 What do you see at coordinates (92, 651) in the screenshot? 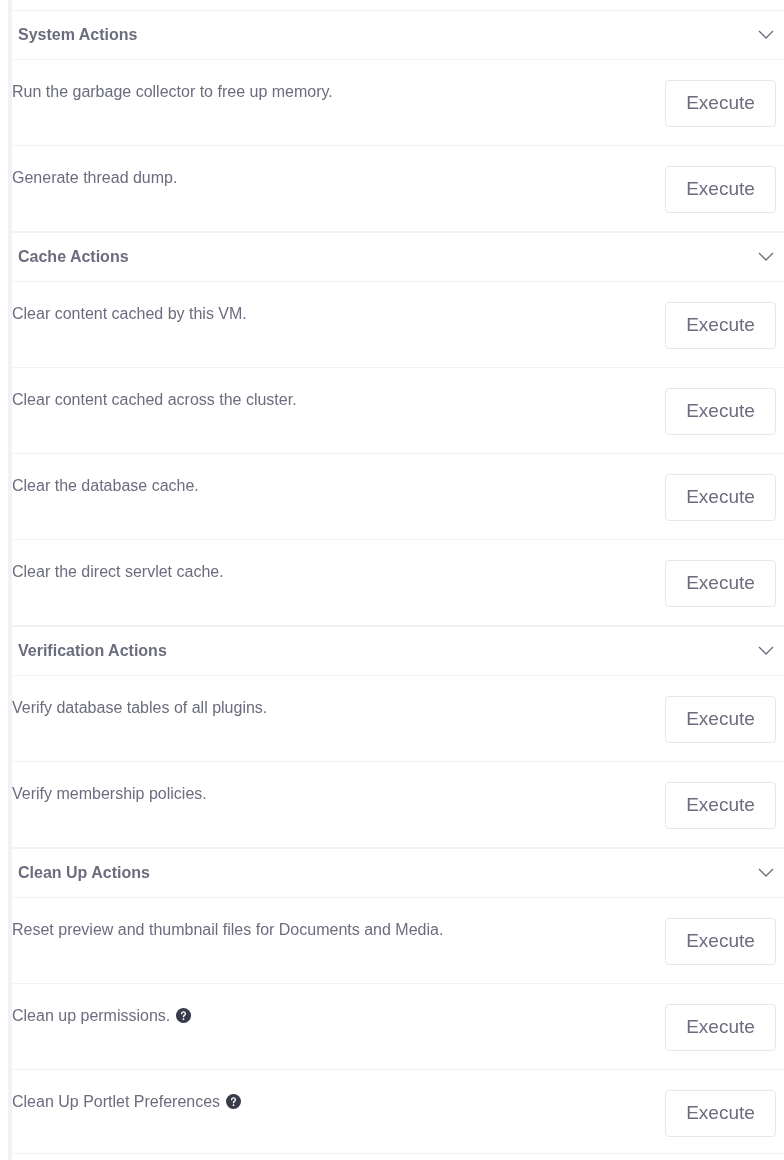
I see `section-title: Verification Actions` at bounding box center [92, 651].